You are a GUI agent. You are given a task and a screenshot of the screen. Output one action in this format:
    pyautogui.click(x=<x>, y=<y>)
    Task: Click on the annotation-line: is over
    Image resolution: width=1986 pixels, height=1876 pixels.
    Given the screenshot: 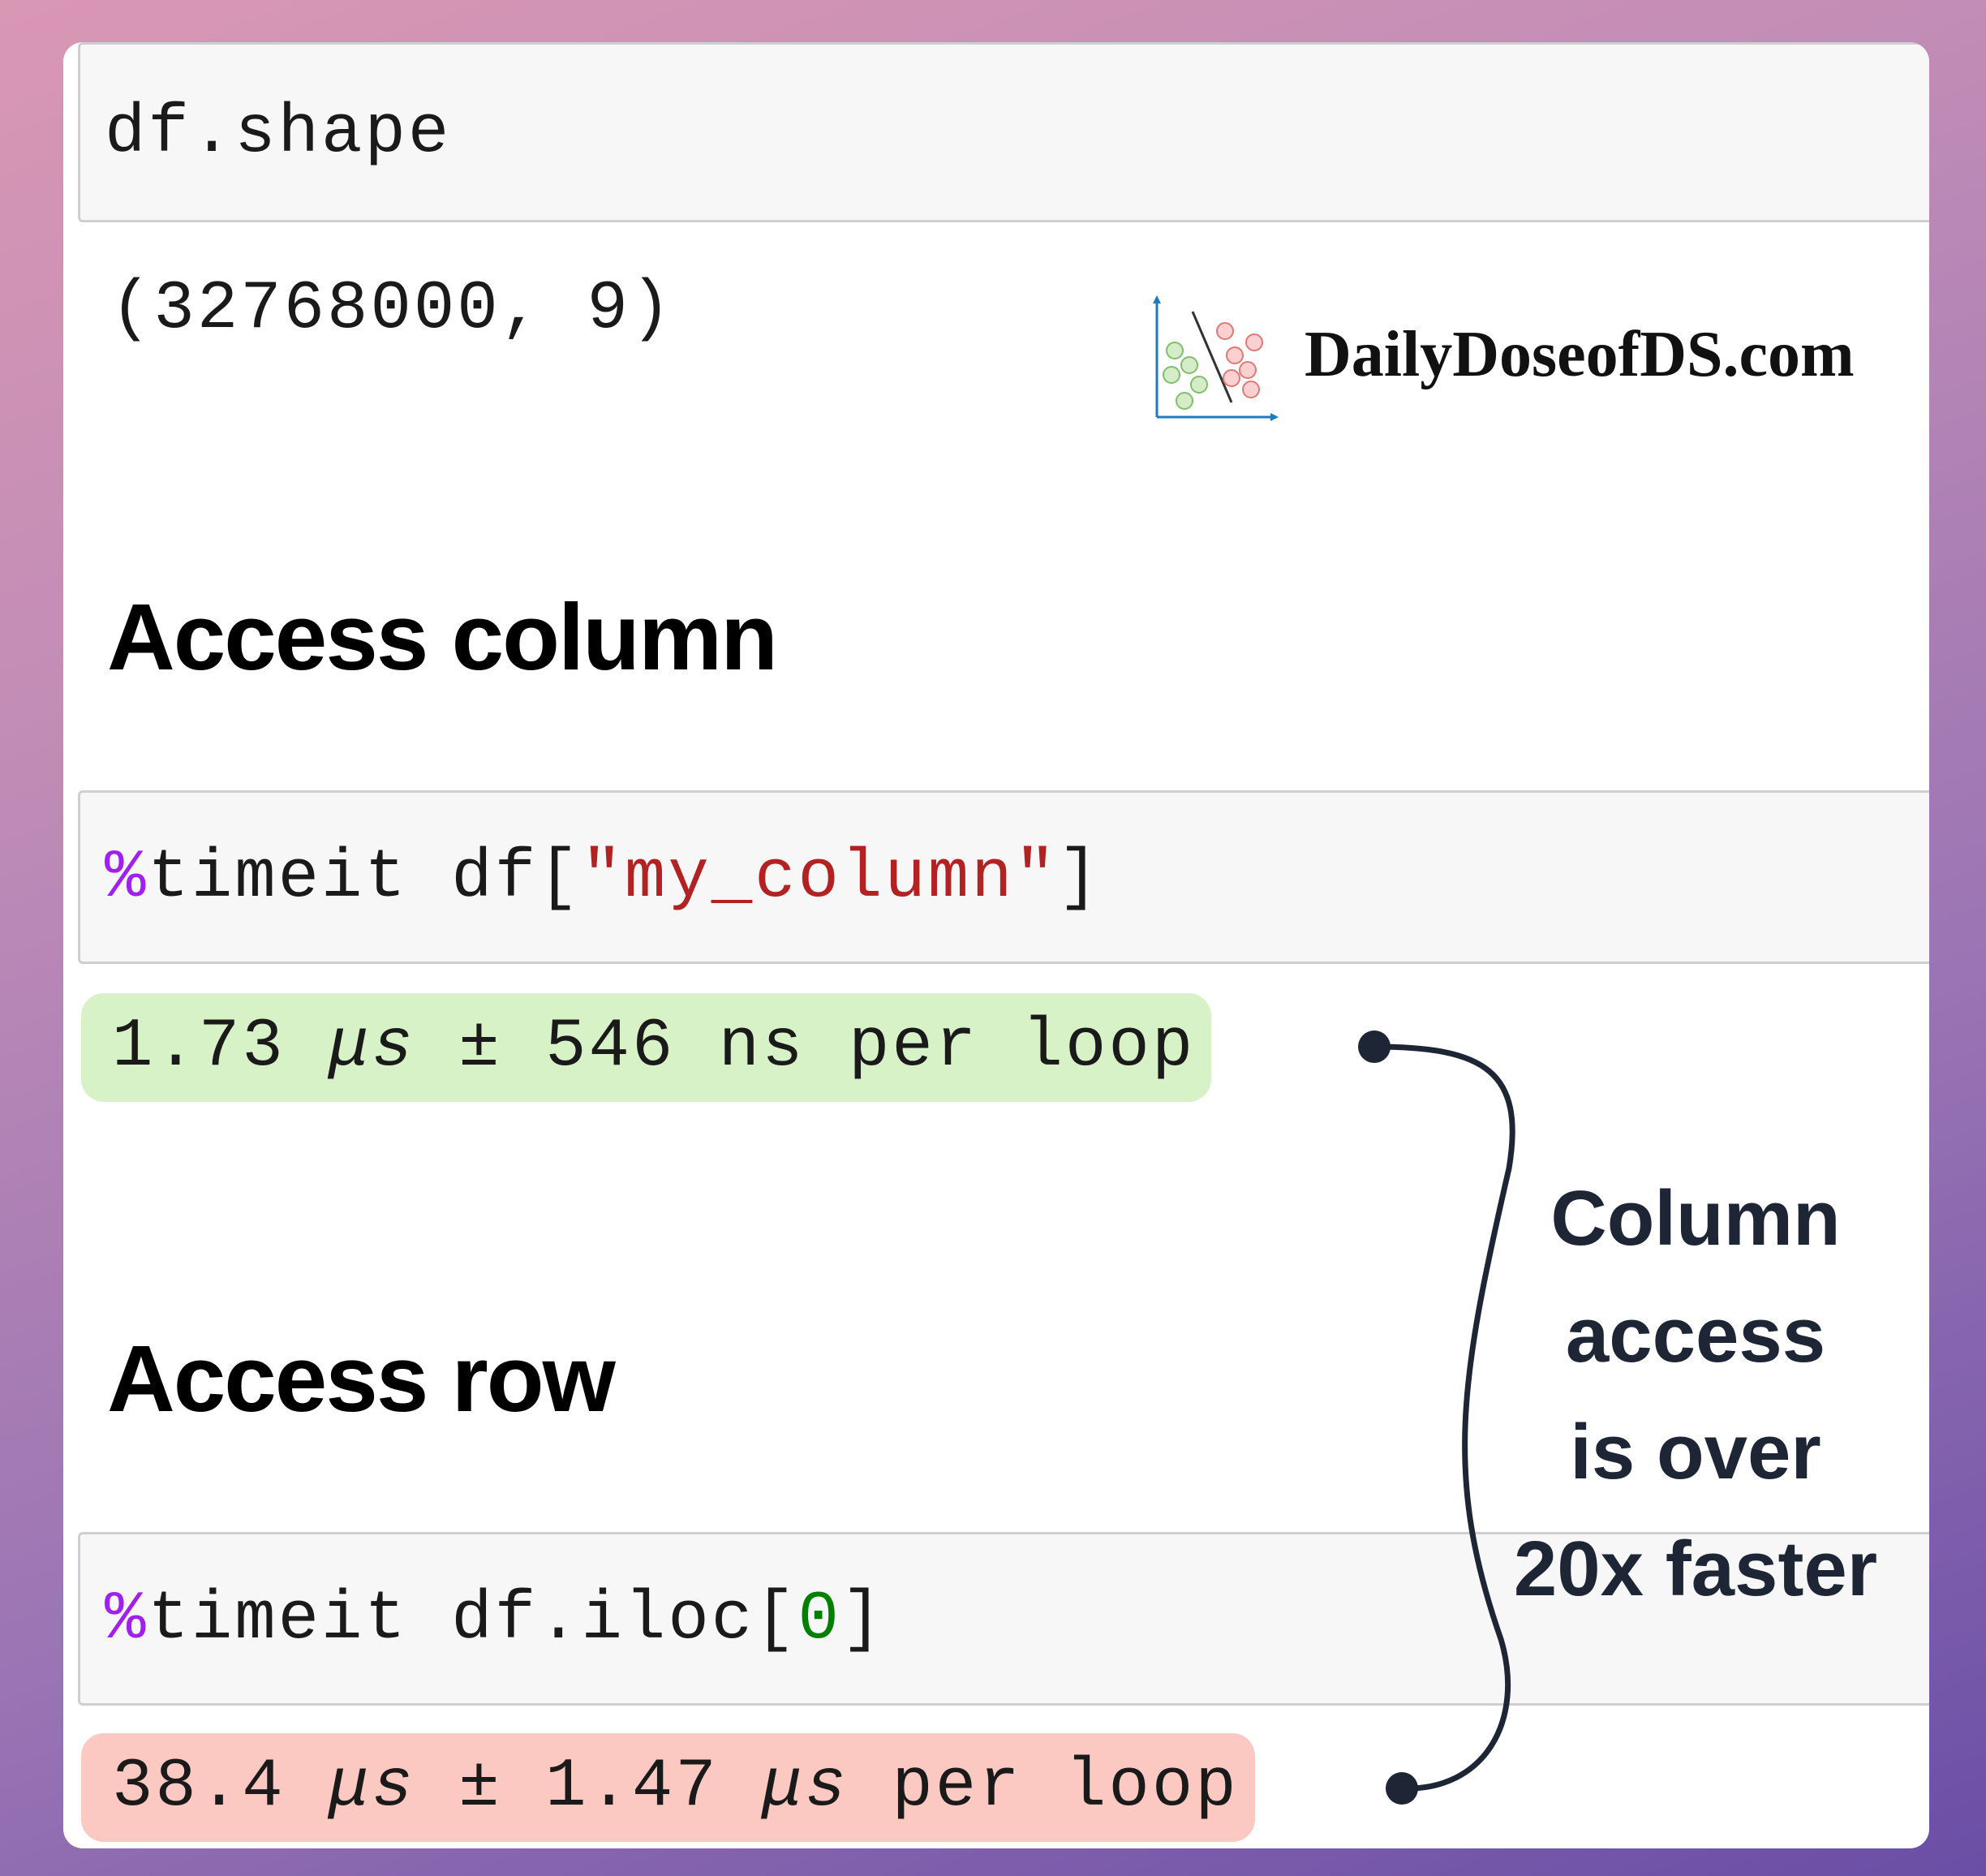 What is the action you would take?
    pyautogui.click(x=1695, y=1452)
    